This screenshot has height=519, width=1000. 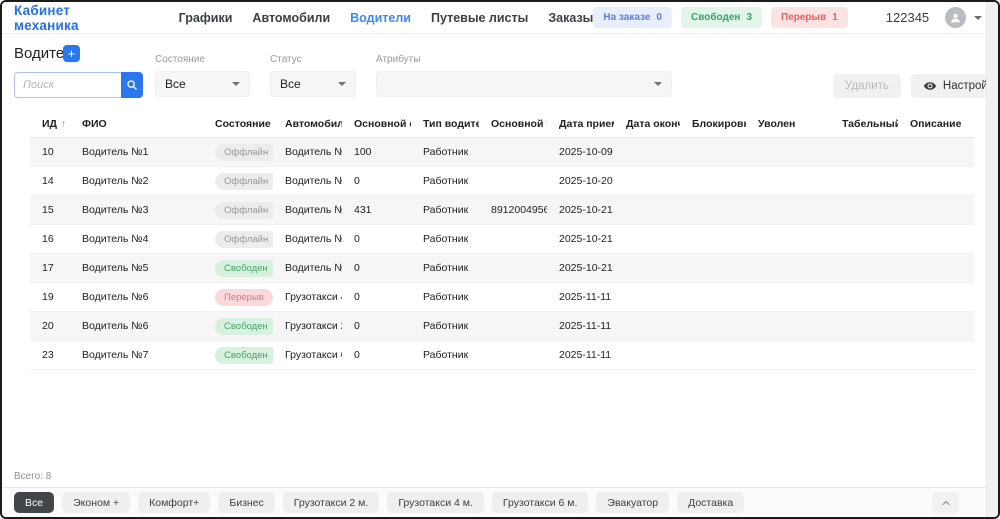 I want to click on nav-item: Путевые листы, so click(x=479, y=18).